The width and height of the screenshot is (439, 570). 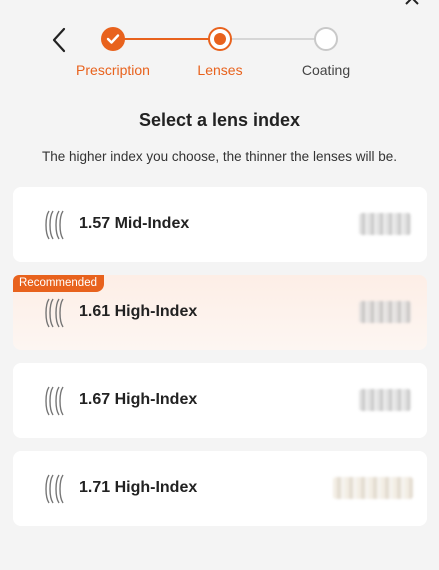 What do you see at coordinates (210, 56) in the screenshot?
I see `progress-stepper: Prescription Lenses Coating` at bounding box center [210, 56].